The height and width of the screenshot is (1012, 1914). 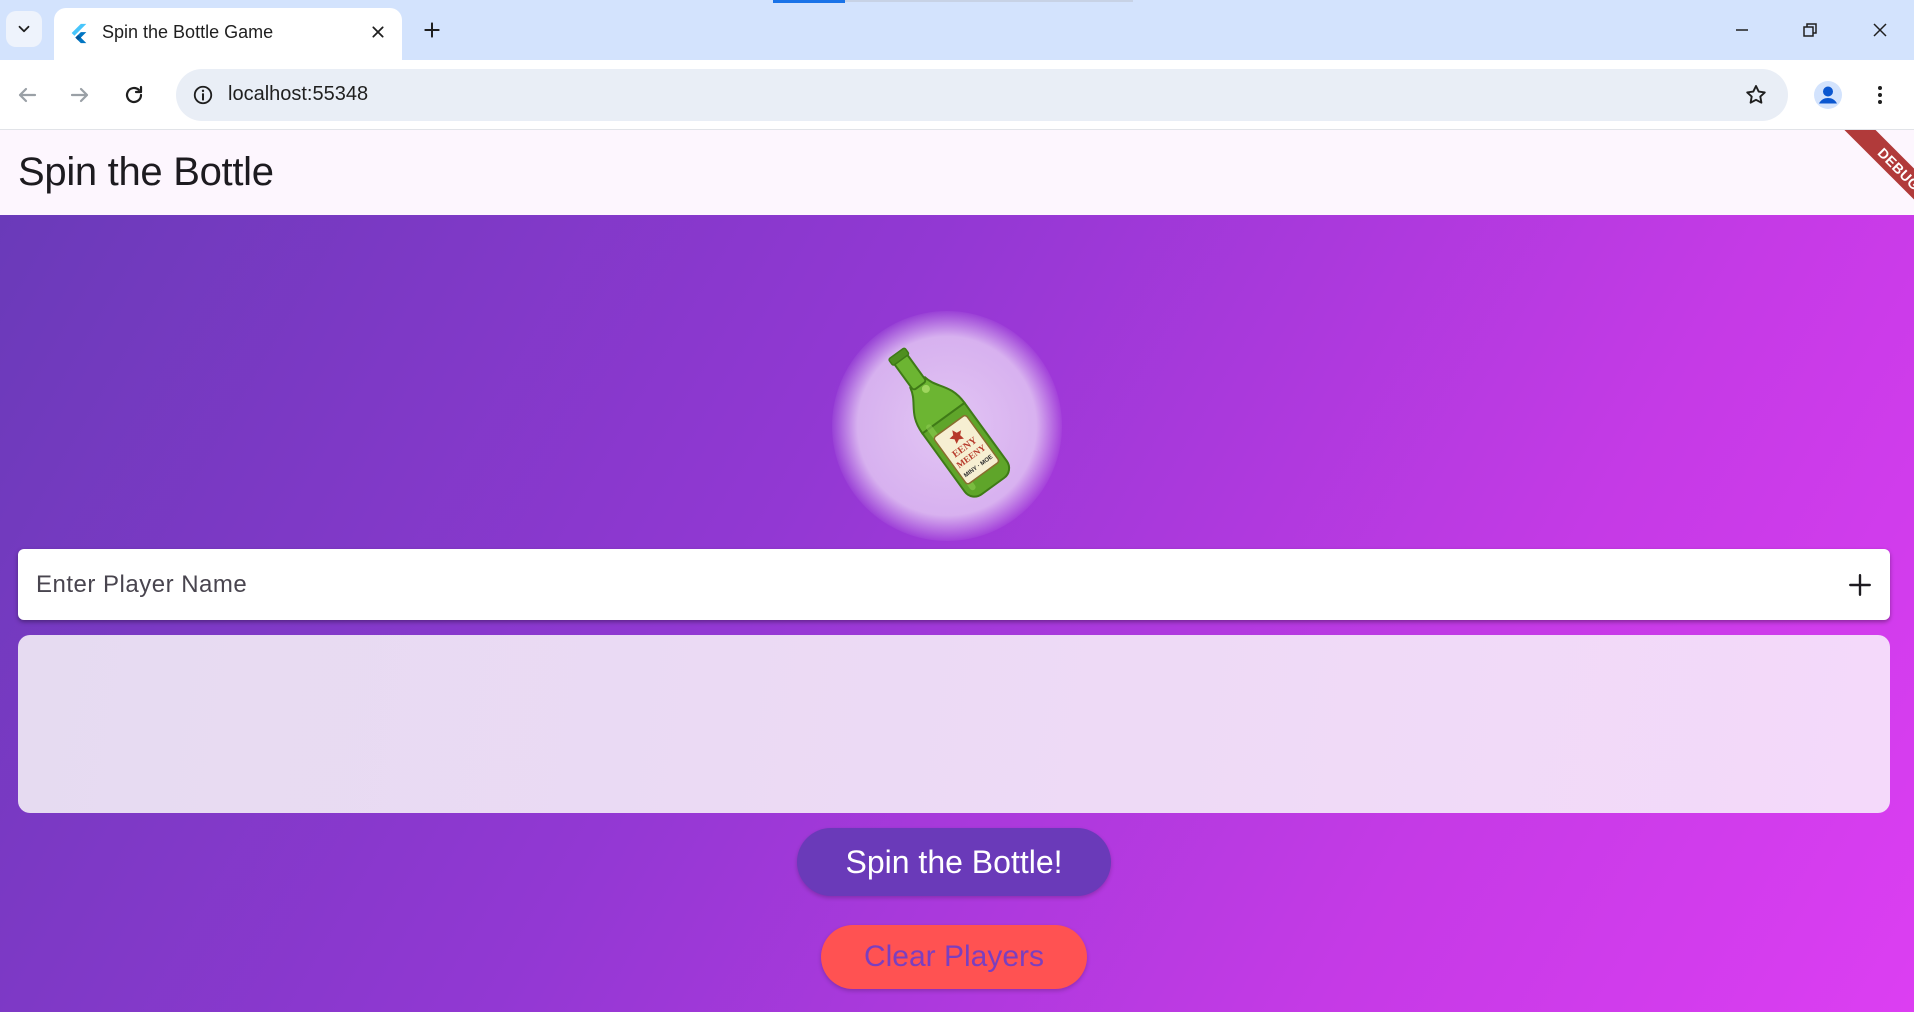 I want to click on tab-search-button, so click(x=24, y=29).